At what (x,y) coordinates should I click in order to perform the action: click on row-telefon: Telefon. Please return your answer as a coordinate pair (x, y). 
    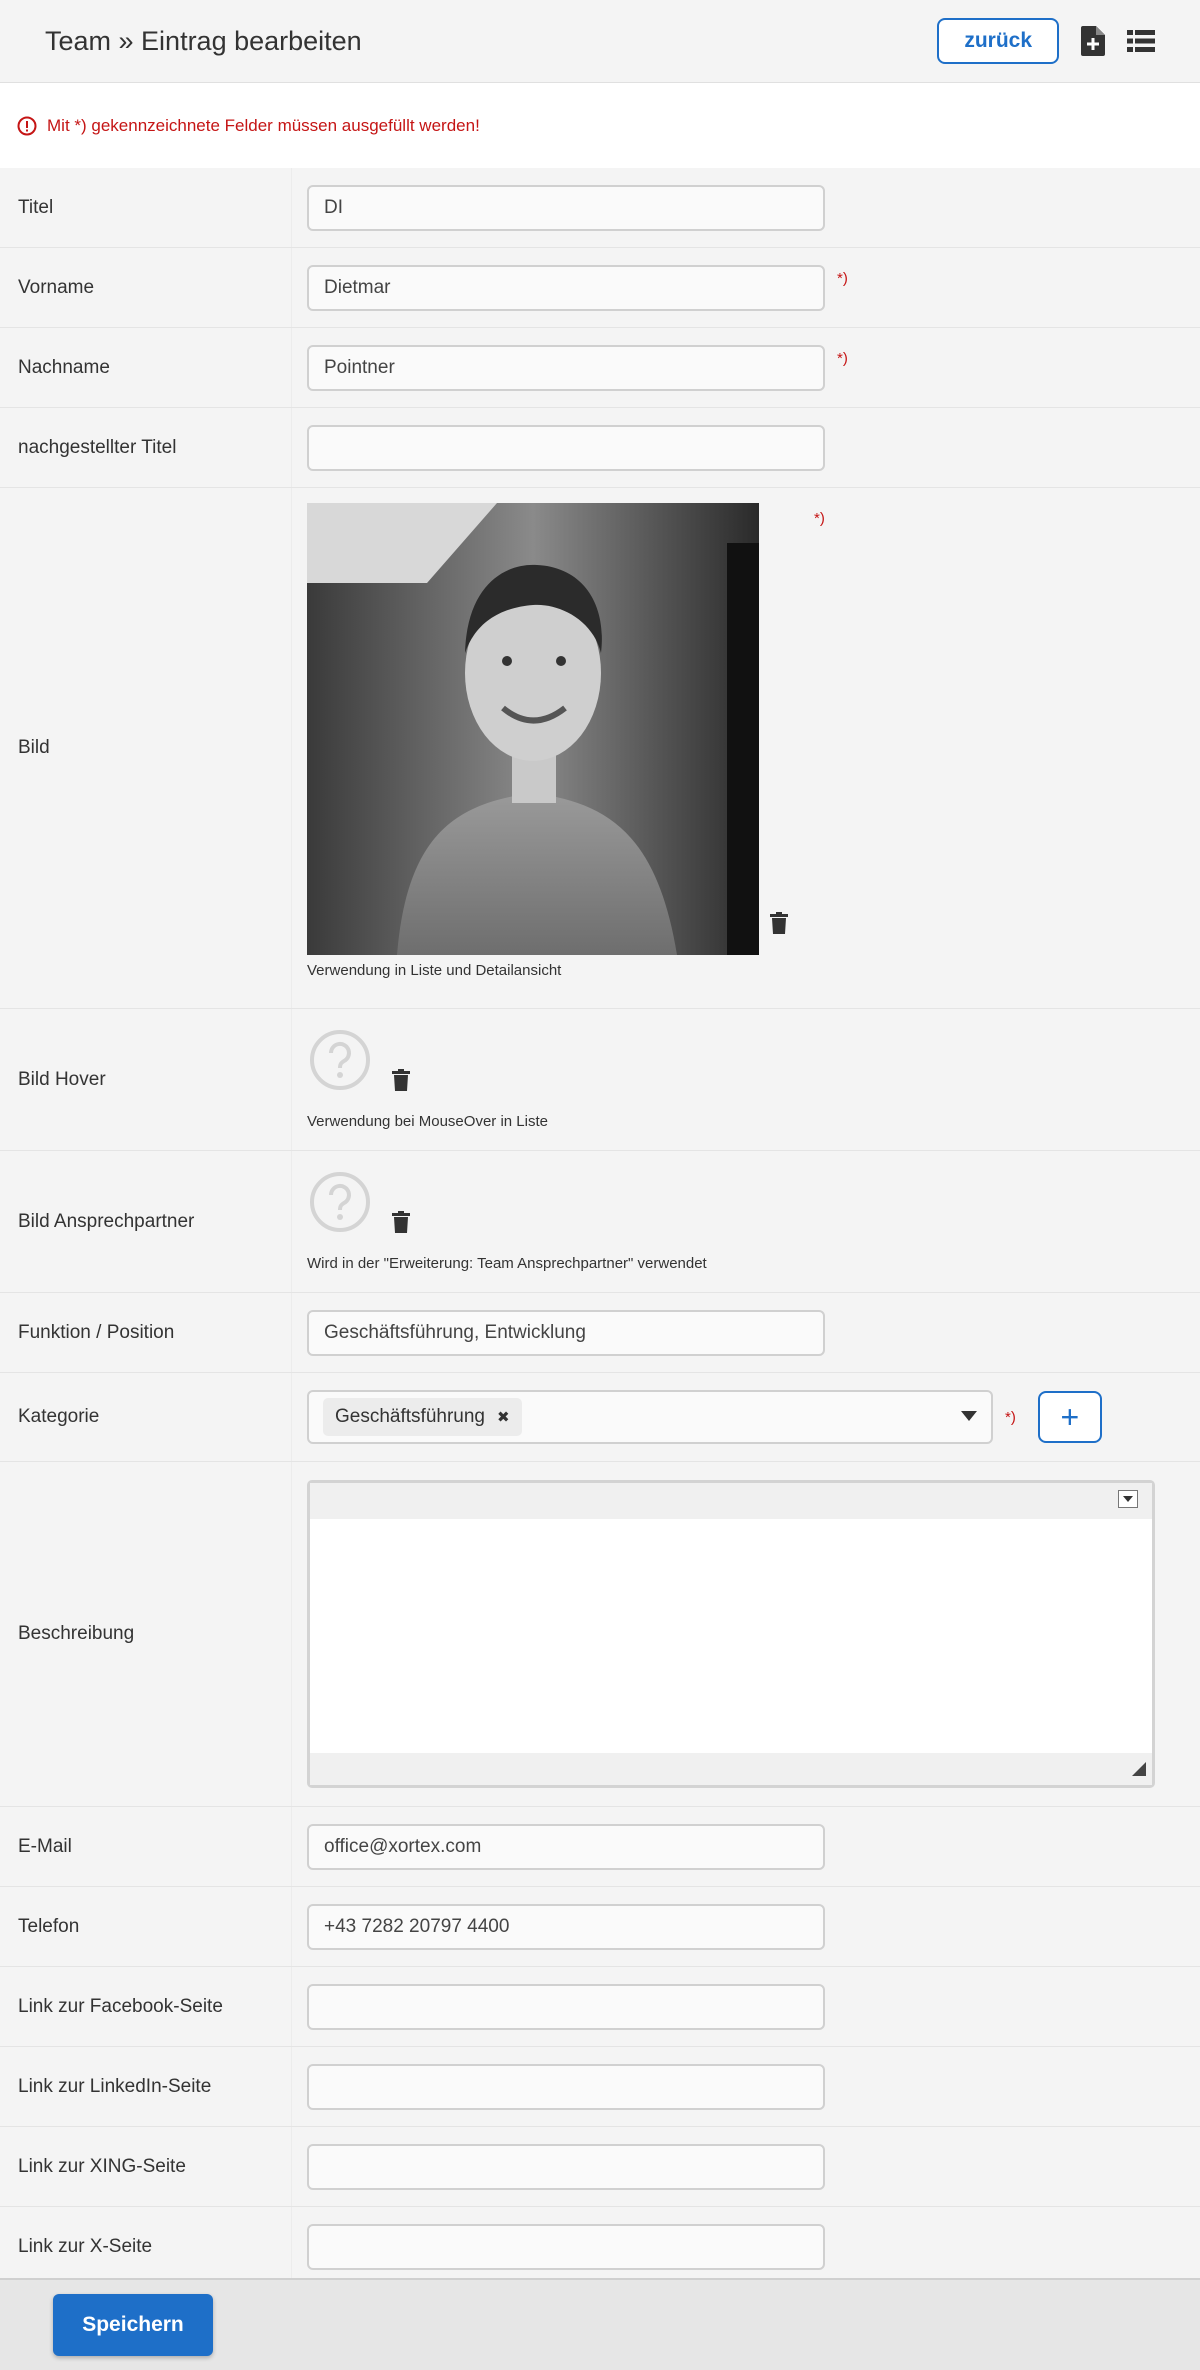
    Looking at the image, I should click on (600, 1927).